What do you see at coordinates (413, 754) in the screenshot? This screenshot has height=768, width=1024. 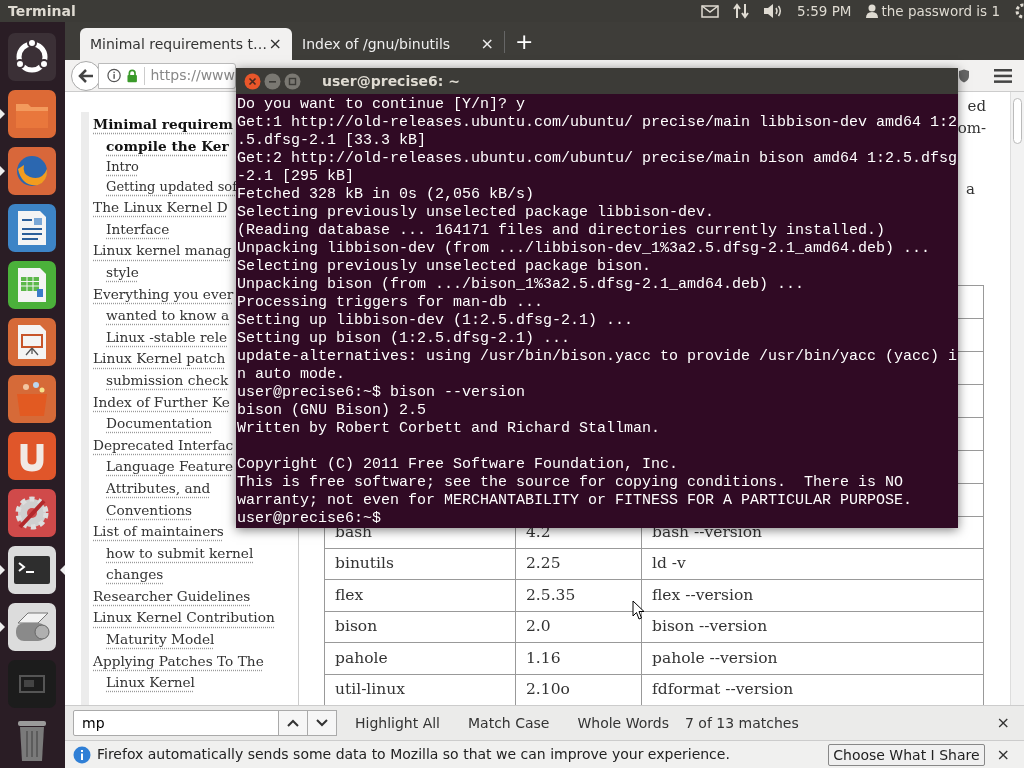 I see `notification-text: Firefox automatically sends some data to Mozilla so that we can improve your experience.` at bounding box center [413, 754].